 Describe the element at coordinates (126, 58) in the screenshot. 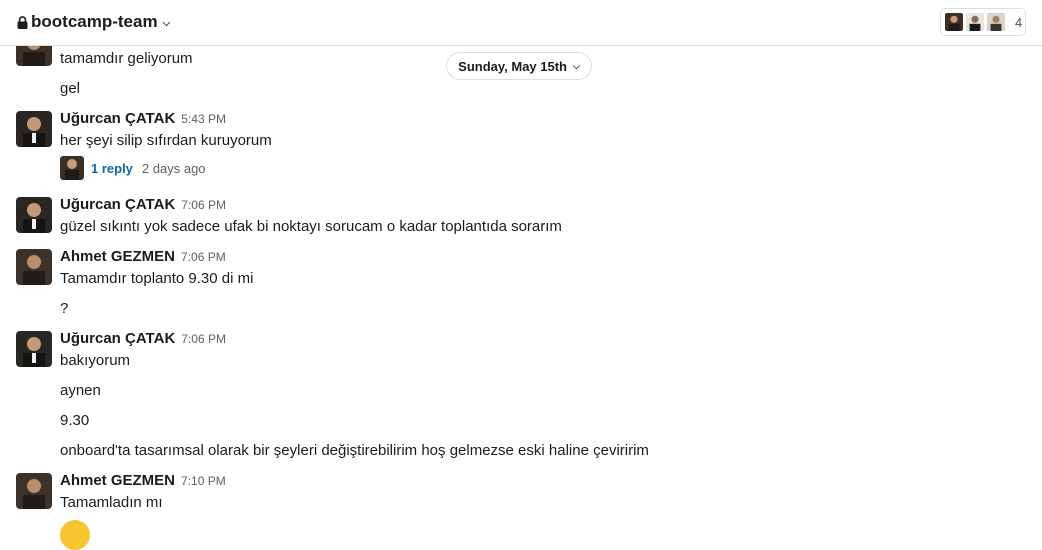

I see `message-text: tamamdır geliyorum` at that location.